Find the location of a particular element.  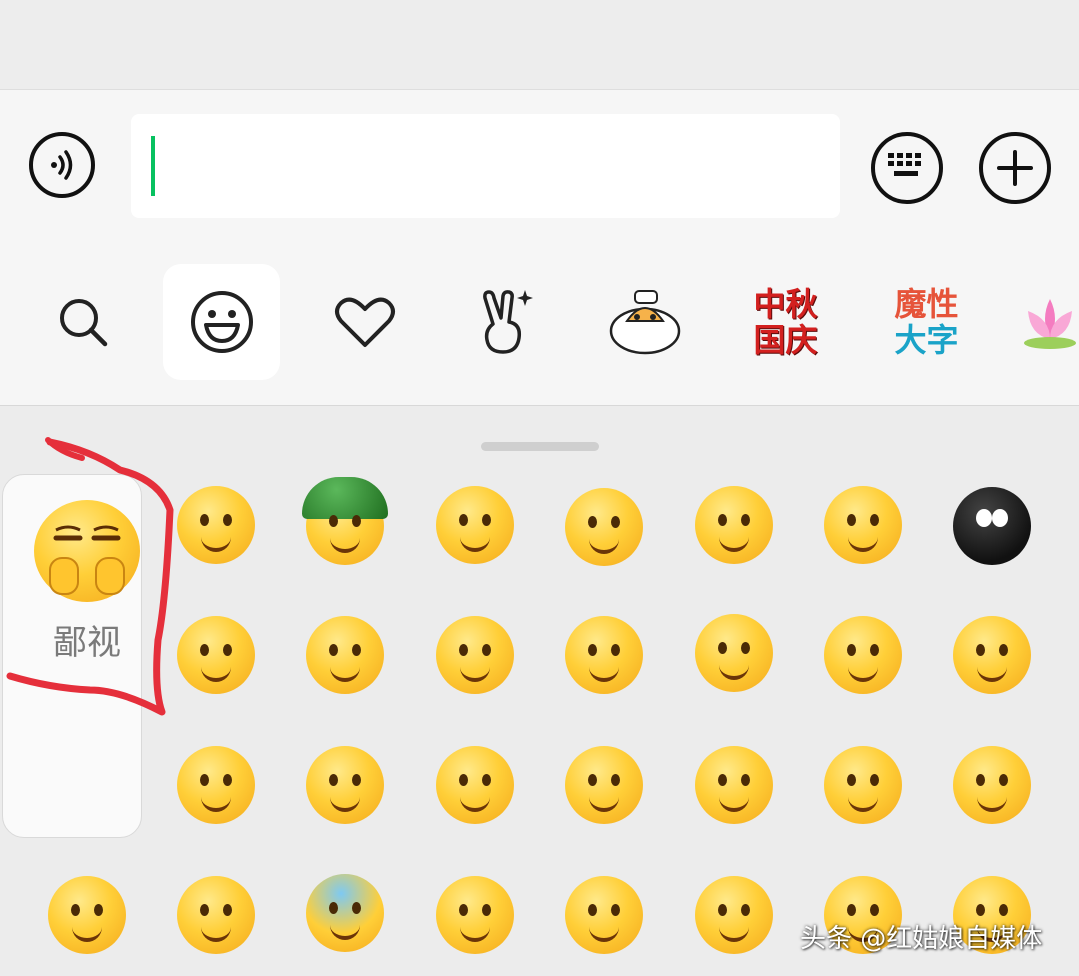

sticker-text-line: 中秋 is located at coordinates (785, 304).